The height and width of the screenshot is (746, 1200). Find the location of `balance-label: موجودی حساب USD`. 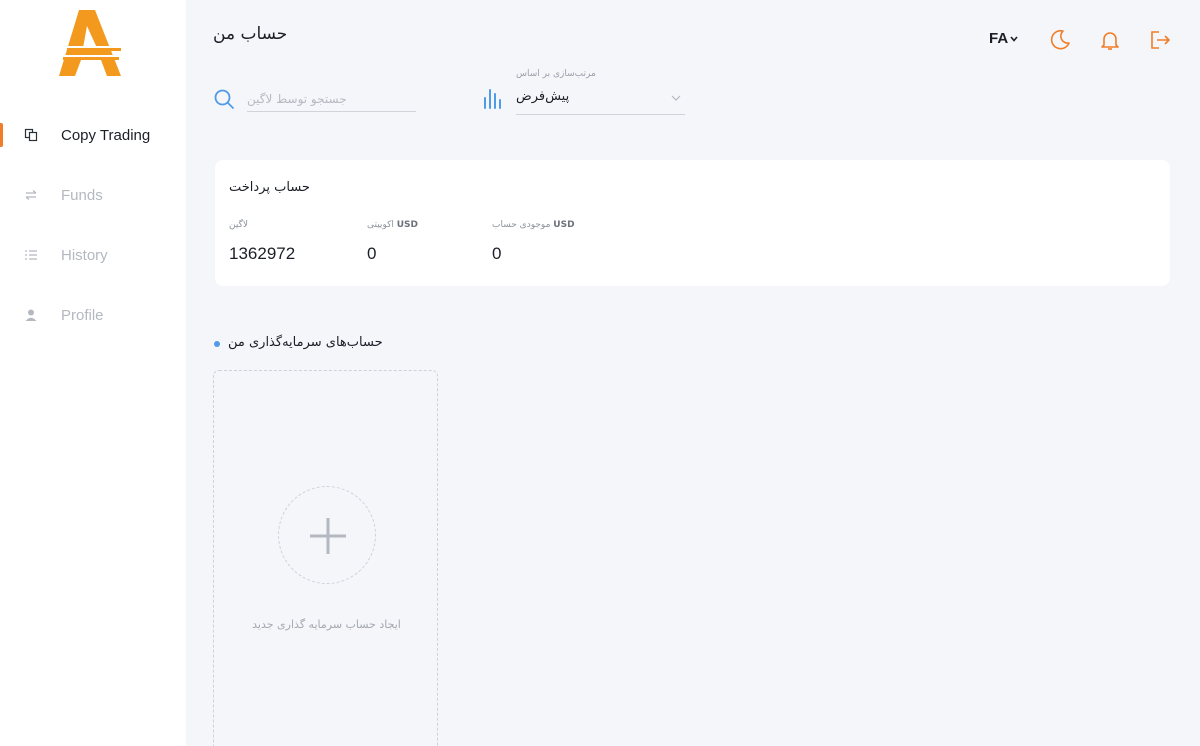

balance-label: موجودی حساب USD is located at coordinates (533, 225).